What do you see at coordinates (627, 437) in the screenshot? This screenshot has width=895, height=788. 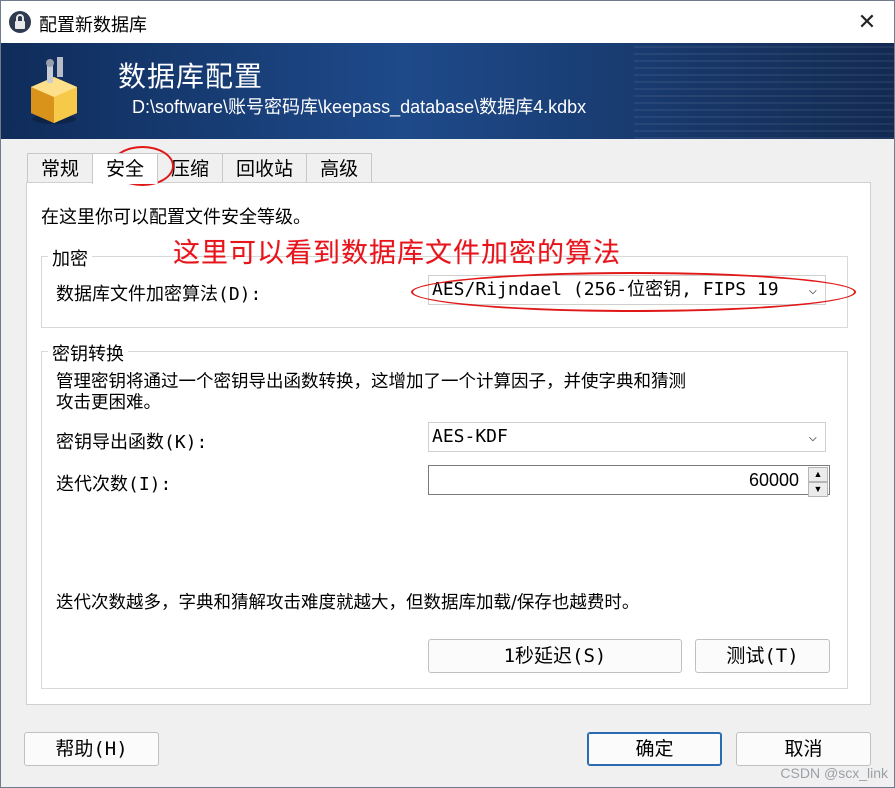 I see `kdf-select: AES-KDF ⌵` at bounding box center [627, 437].